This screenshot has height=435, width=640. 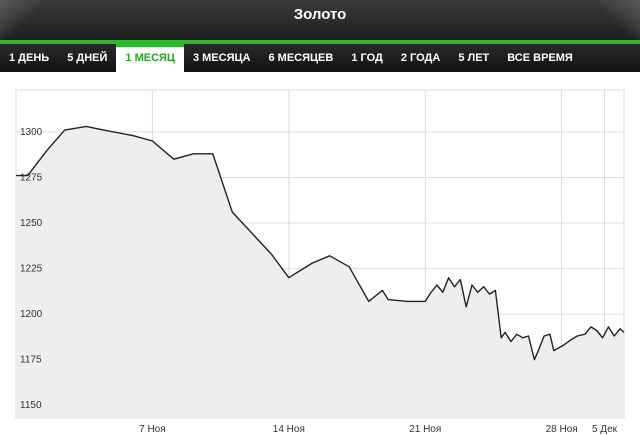 I want to click on y-tick-label: 1200, so click(x=31, y=314).